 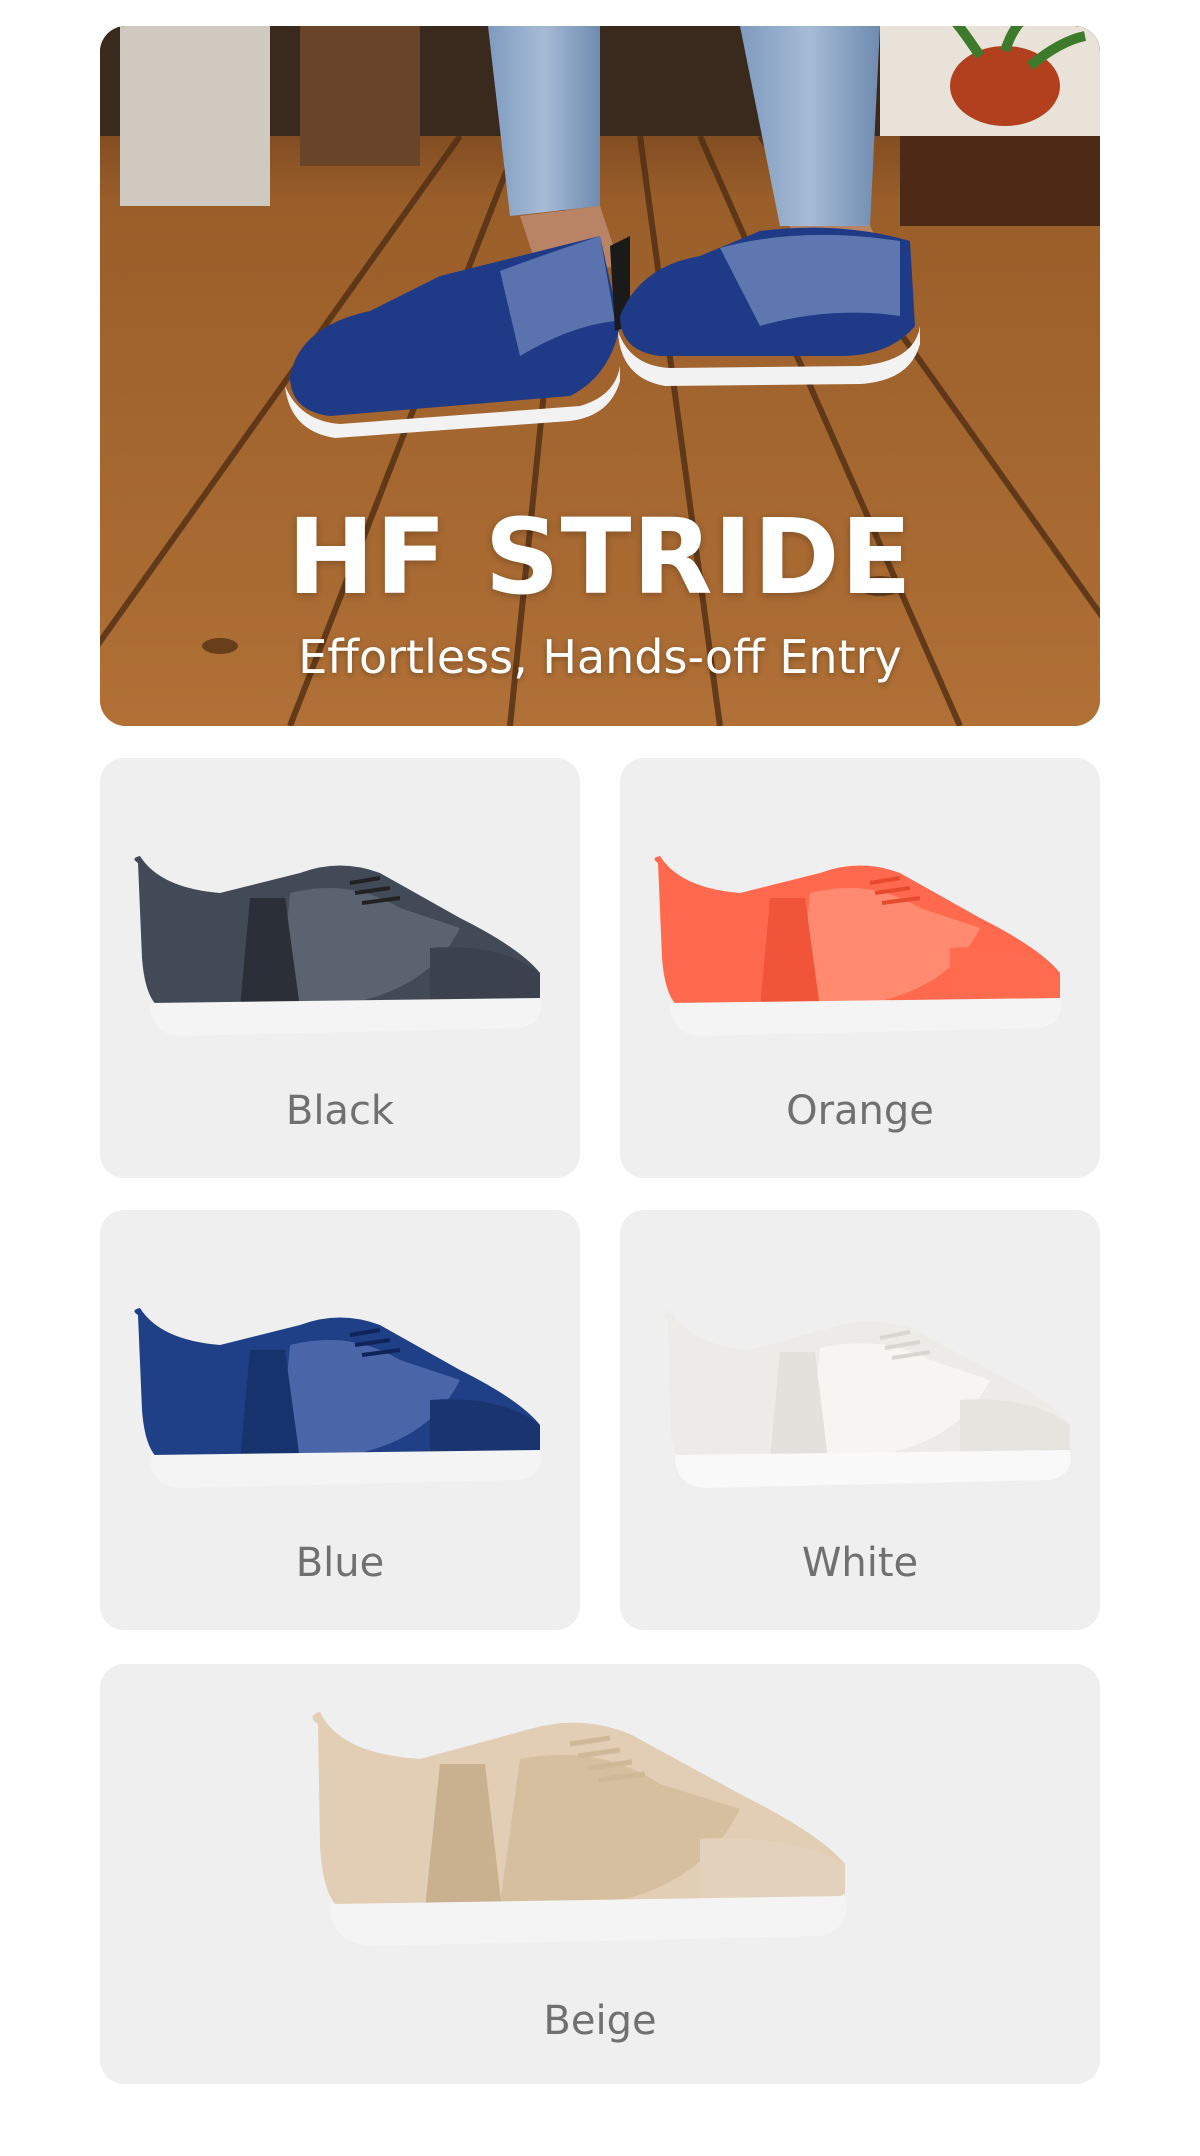 What do you see at coordinates (860, 1563) in the screenshot?
I see `color-label-white: White` at bounding box center [860, 1563].